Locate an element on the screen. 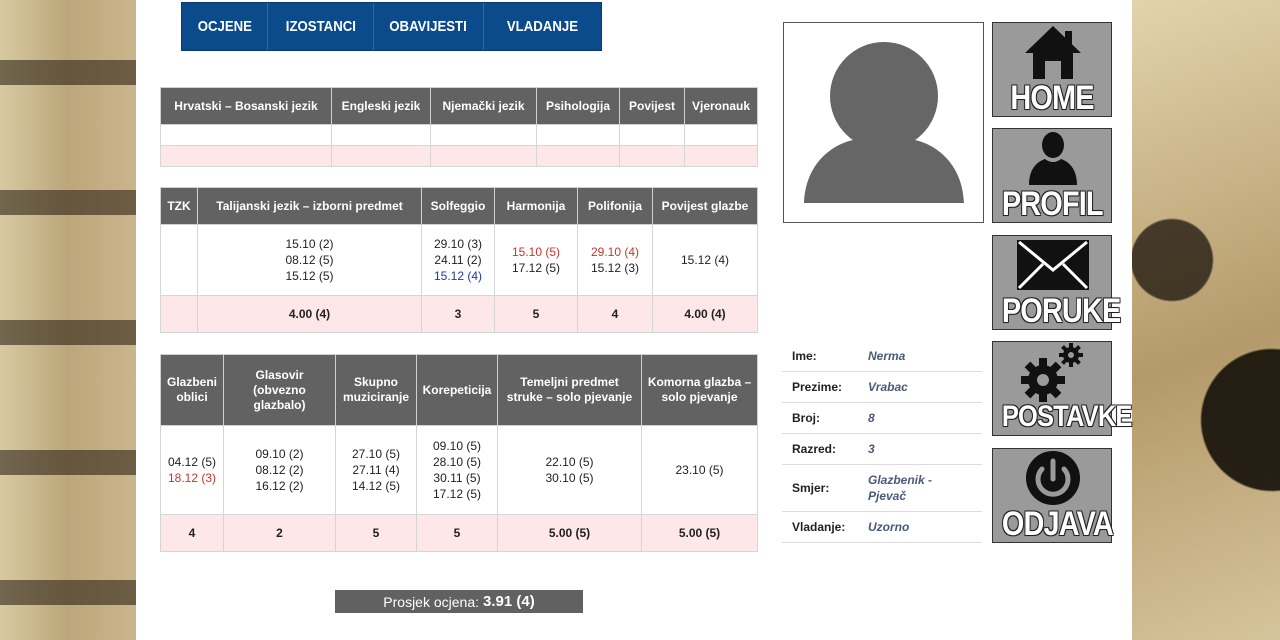 The image size is (1280, 640). grade-entry: 29.10 (4) is located at coordinates (615, 252).